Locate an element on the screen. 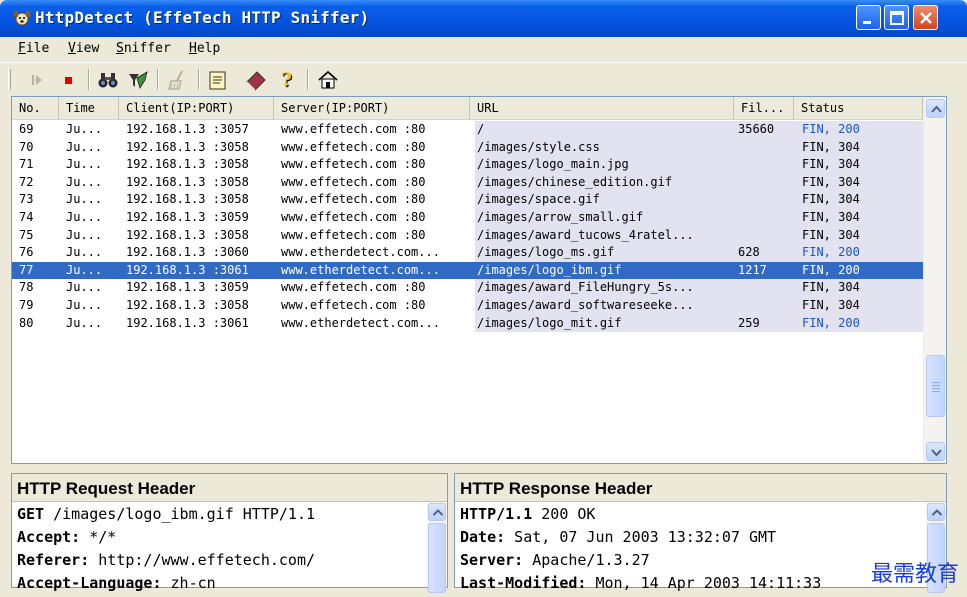 The image size is (967, 597). request-scroll-thumb is located at coordinates (437, 558).